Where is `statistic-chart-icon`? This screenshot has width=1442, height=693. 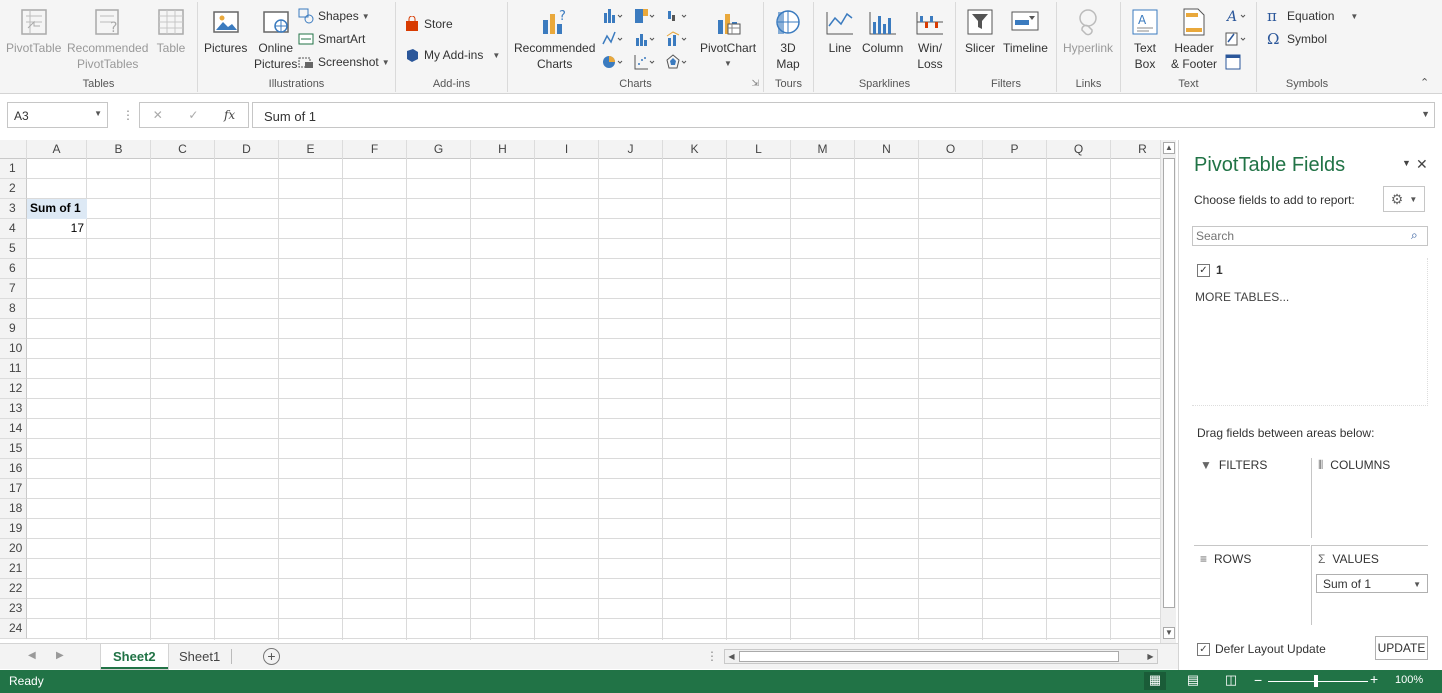
statistic-chart-icon is located at coordinates (645, 39).